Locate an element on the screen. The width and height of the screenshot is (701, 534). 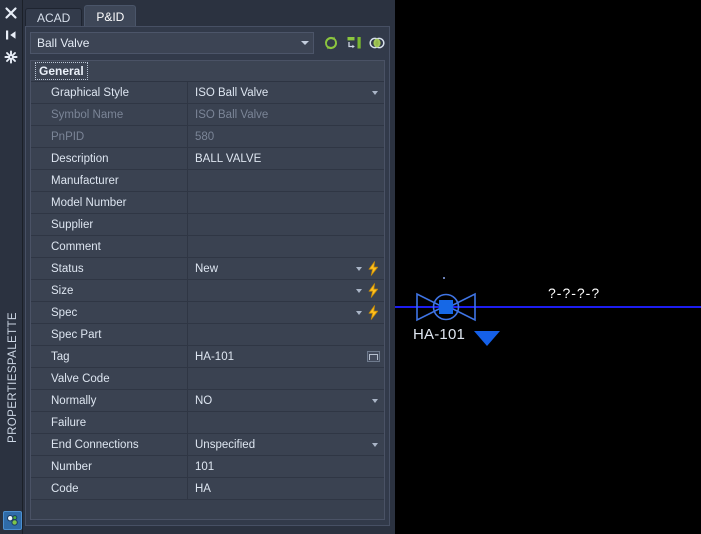
property-value-text: 101 is located at coordinates (205, 466).